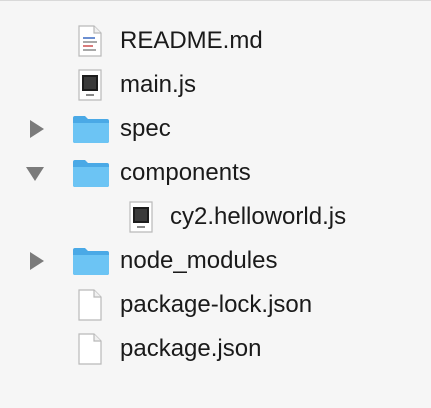 Image resolution: width=431 pixels, height=408 pixels. I want to click on list-item-node-modules: node_modules, so click(215, 261).